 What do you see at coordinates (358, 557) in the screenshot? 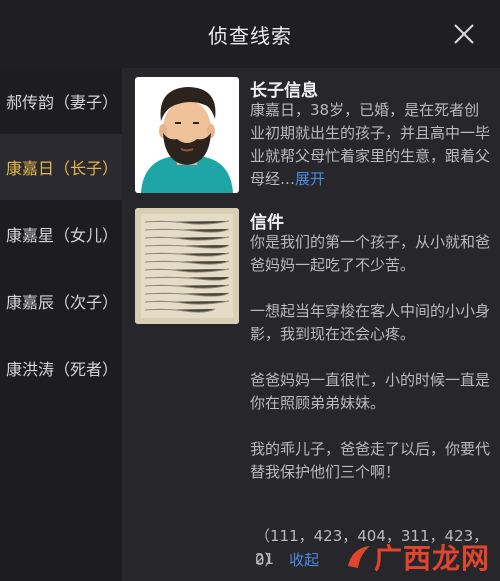
I see `watermark-logo-icon` at bounding box center [358, 557].